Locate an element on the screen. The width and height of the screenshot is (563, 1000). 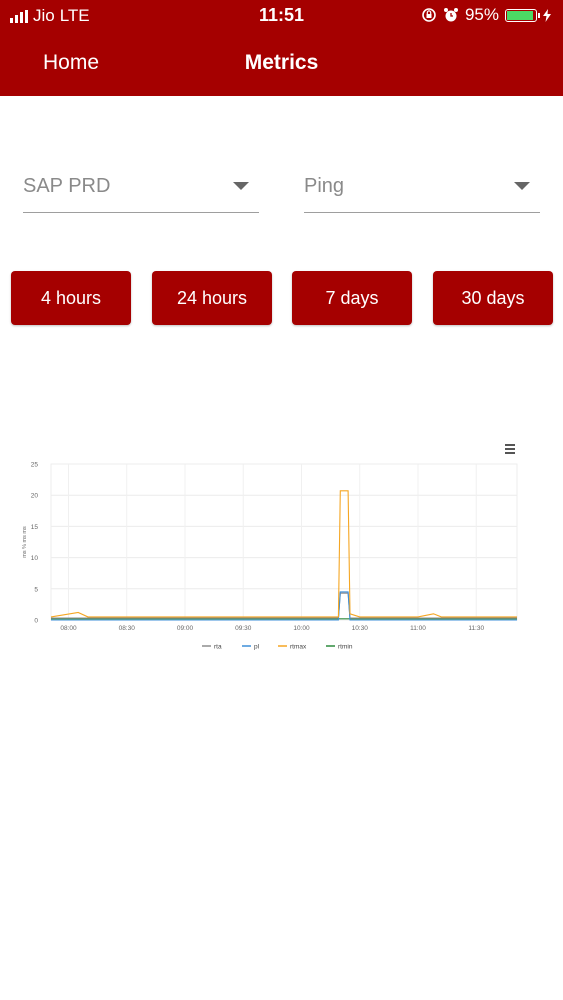
x-tick-label: 11:30 is located at coordinates (476, 628).